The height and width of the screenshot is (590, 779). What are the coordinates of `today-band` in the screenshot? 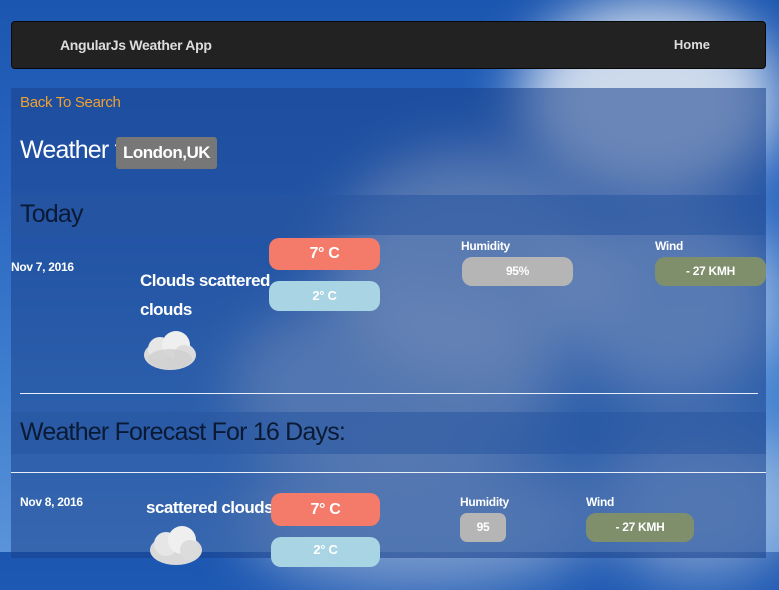 It's located at (388, 215).